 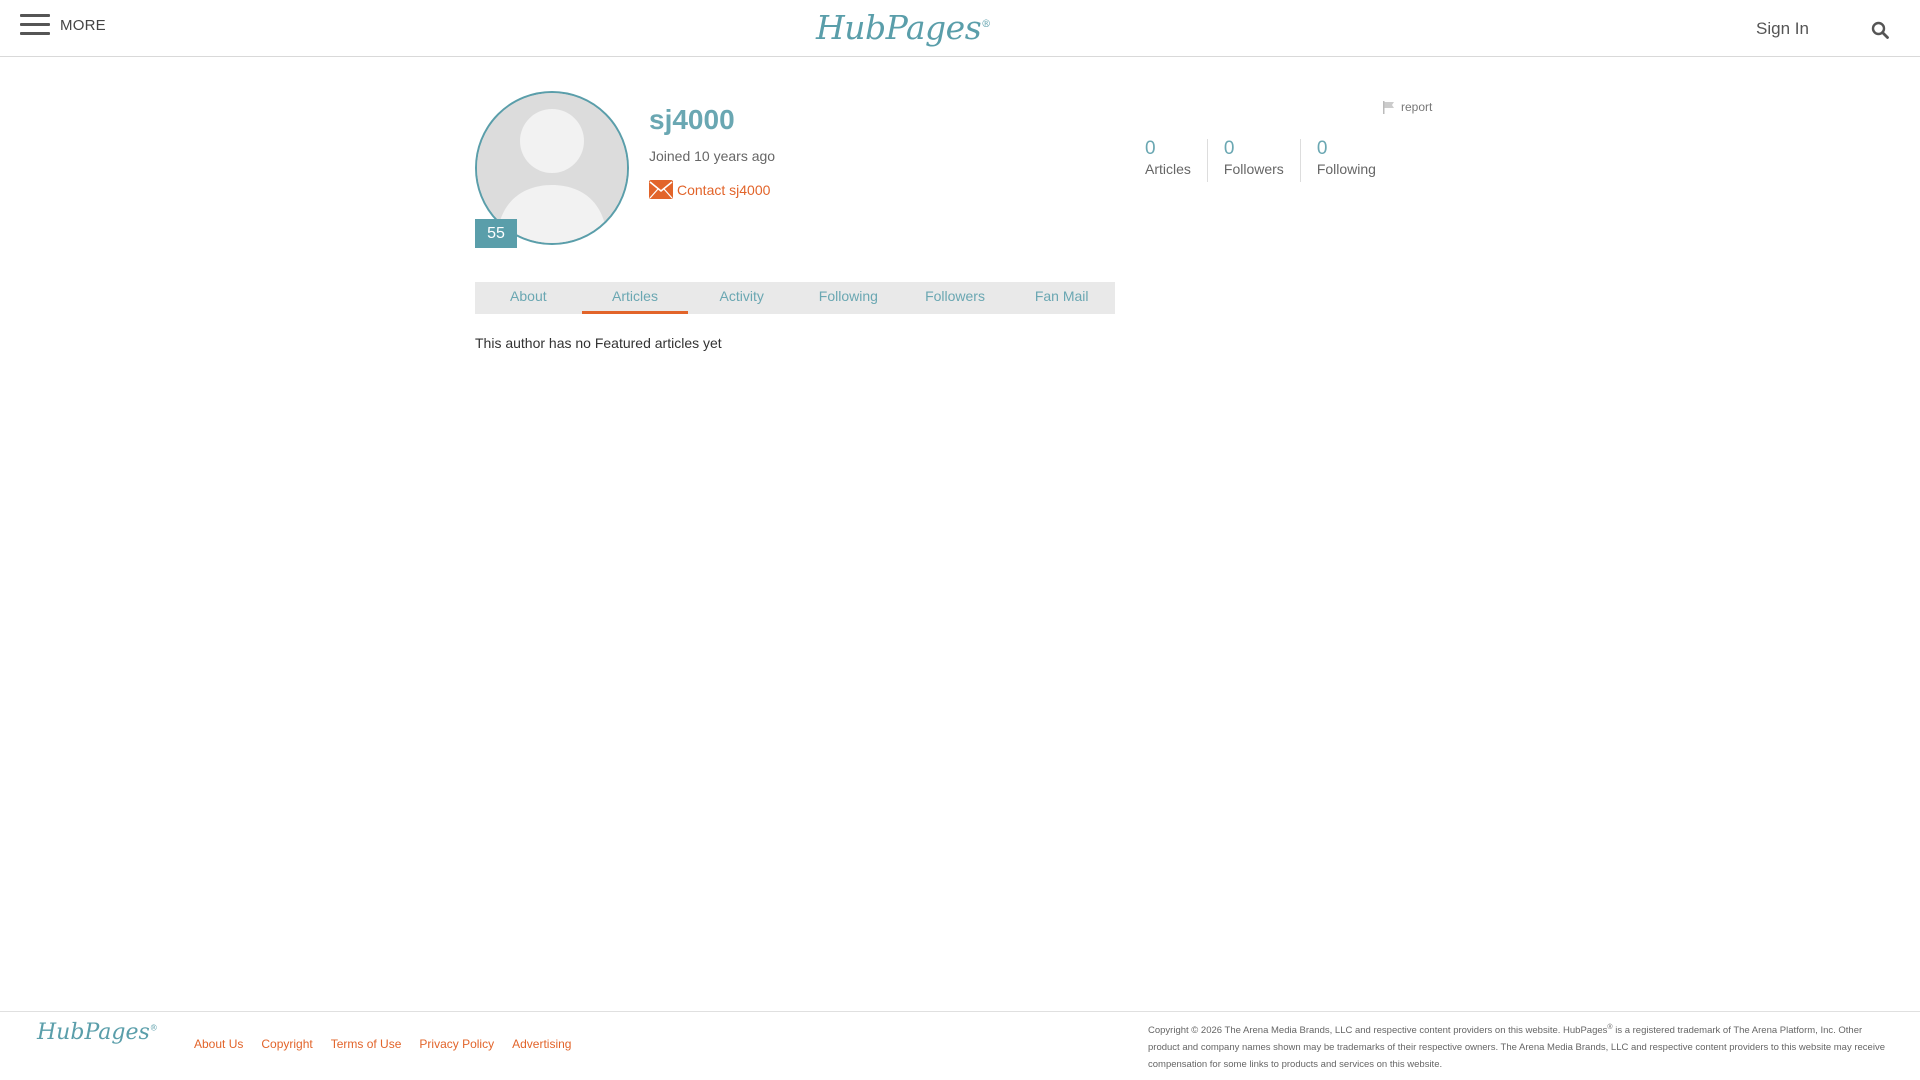 What do you see at coordinates (1346, 169) in the screenshot?
I see `stat-label: Following` at bounding box center [1346, 169].